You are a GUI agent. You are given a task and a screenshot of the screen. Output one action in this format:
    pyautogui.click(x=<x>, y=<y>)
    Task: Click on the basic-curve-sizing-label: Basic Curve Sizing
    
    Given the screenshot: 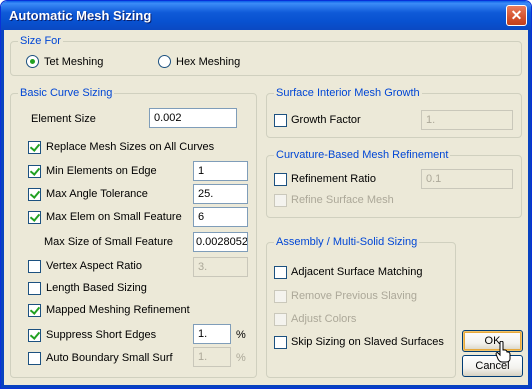 What is the action you would take?
    pyautogui.click(x=66, y=93)
    